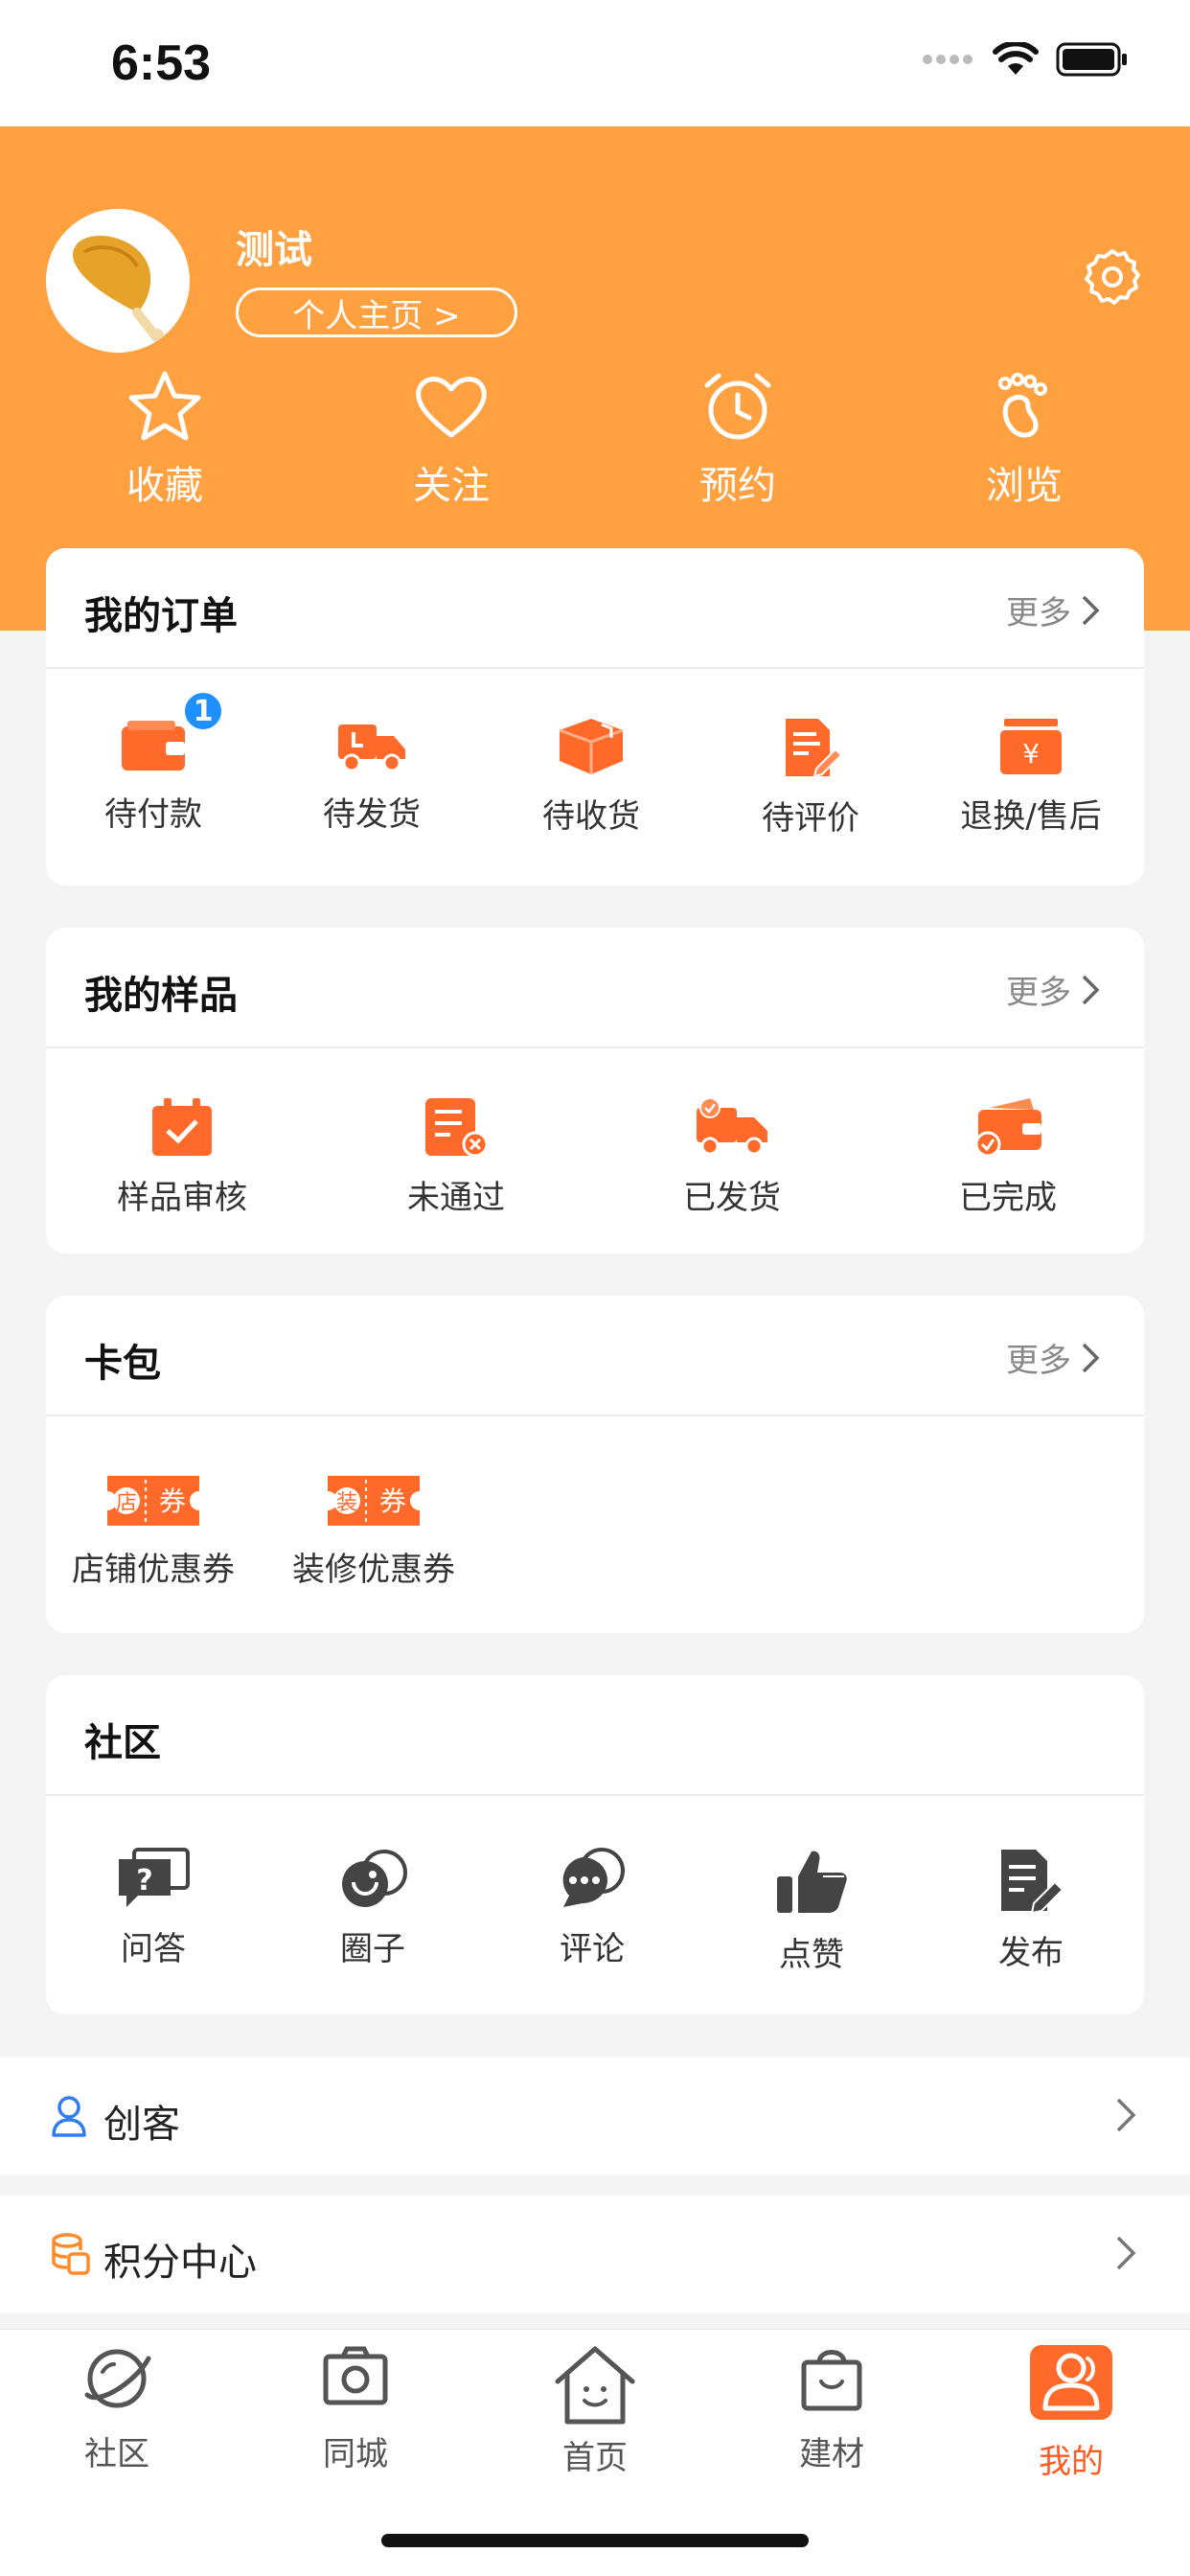  Describe the element at coordinates (1112, 277) in the screenshot. I see `settings-gear-icon` at that location.